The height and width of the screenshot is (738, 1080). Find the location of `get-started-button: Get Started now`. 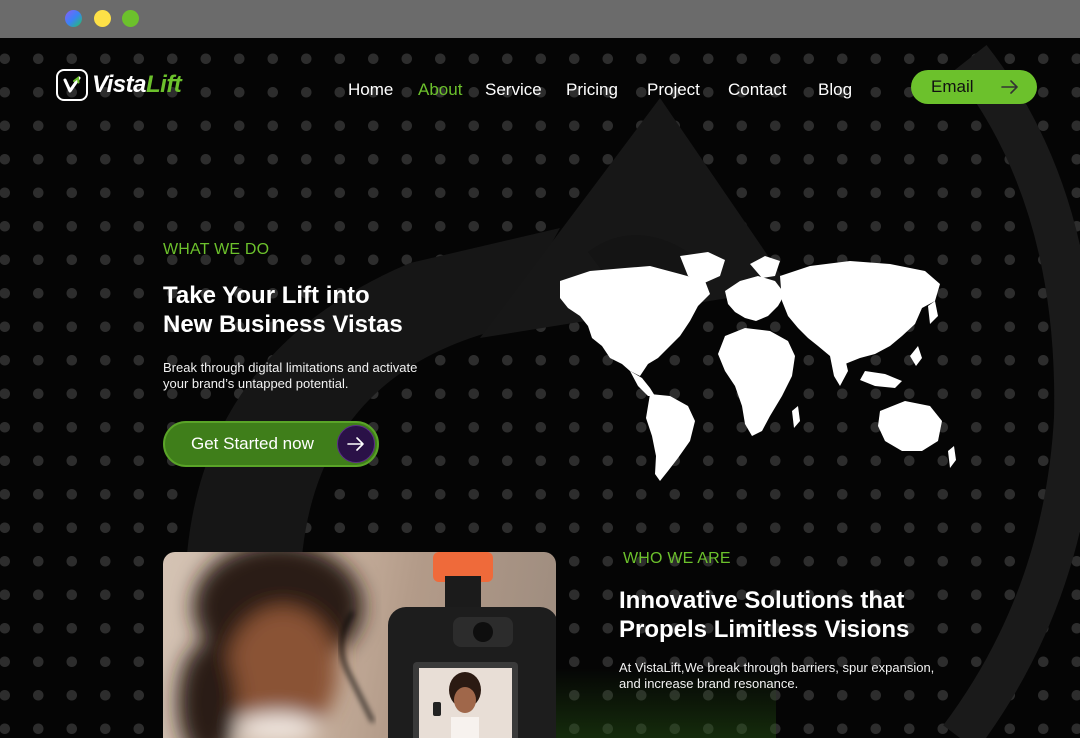

get-started-button: Get Started now is located at coordinates (271, 444).